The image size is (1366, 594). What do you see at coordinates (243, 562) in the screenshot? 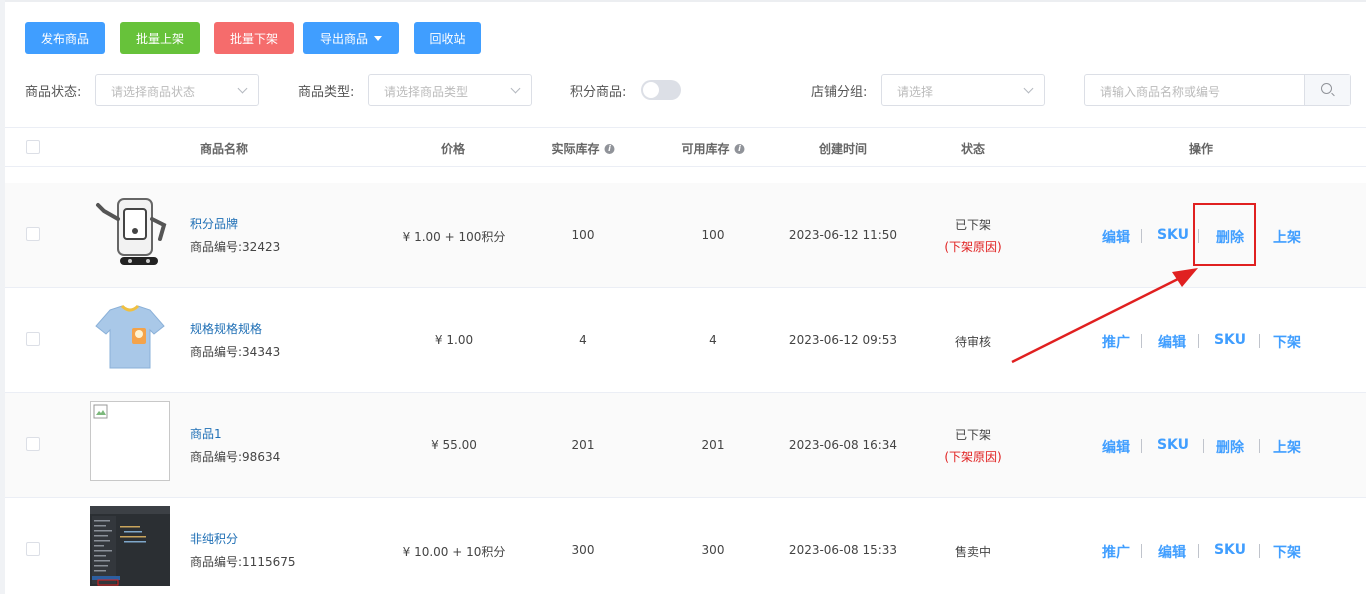
I see `product-code: 商品编号:1115675` at bounding box center [243, 562].